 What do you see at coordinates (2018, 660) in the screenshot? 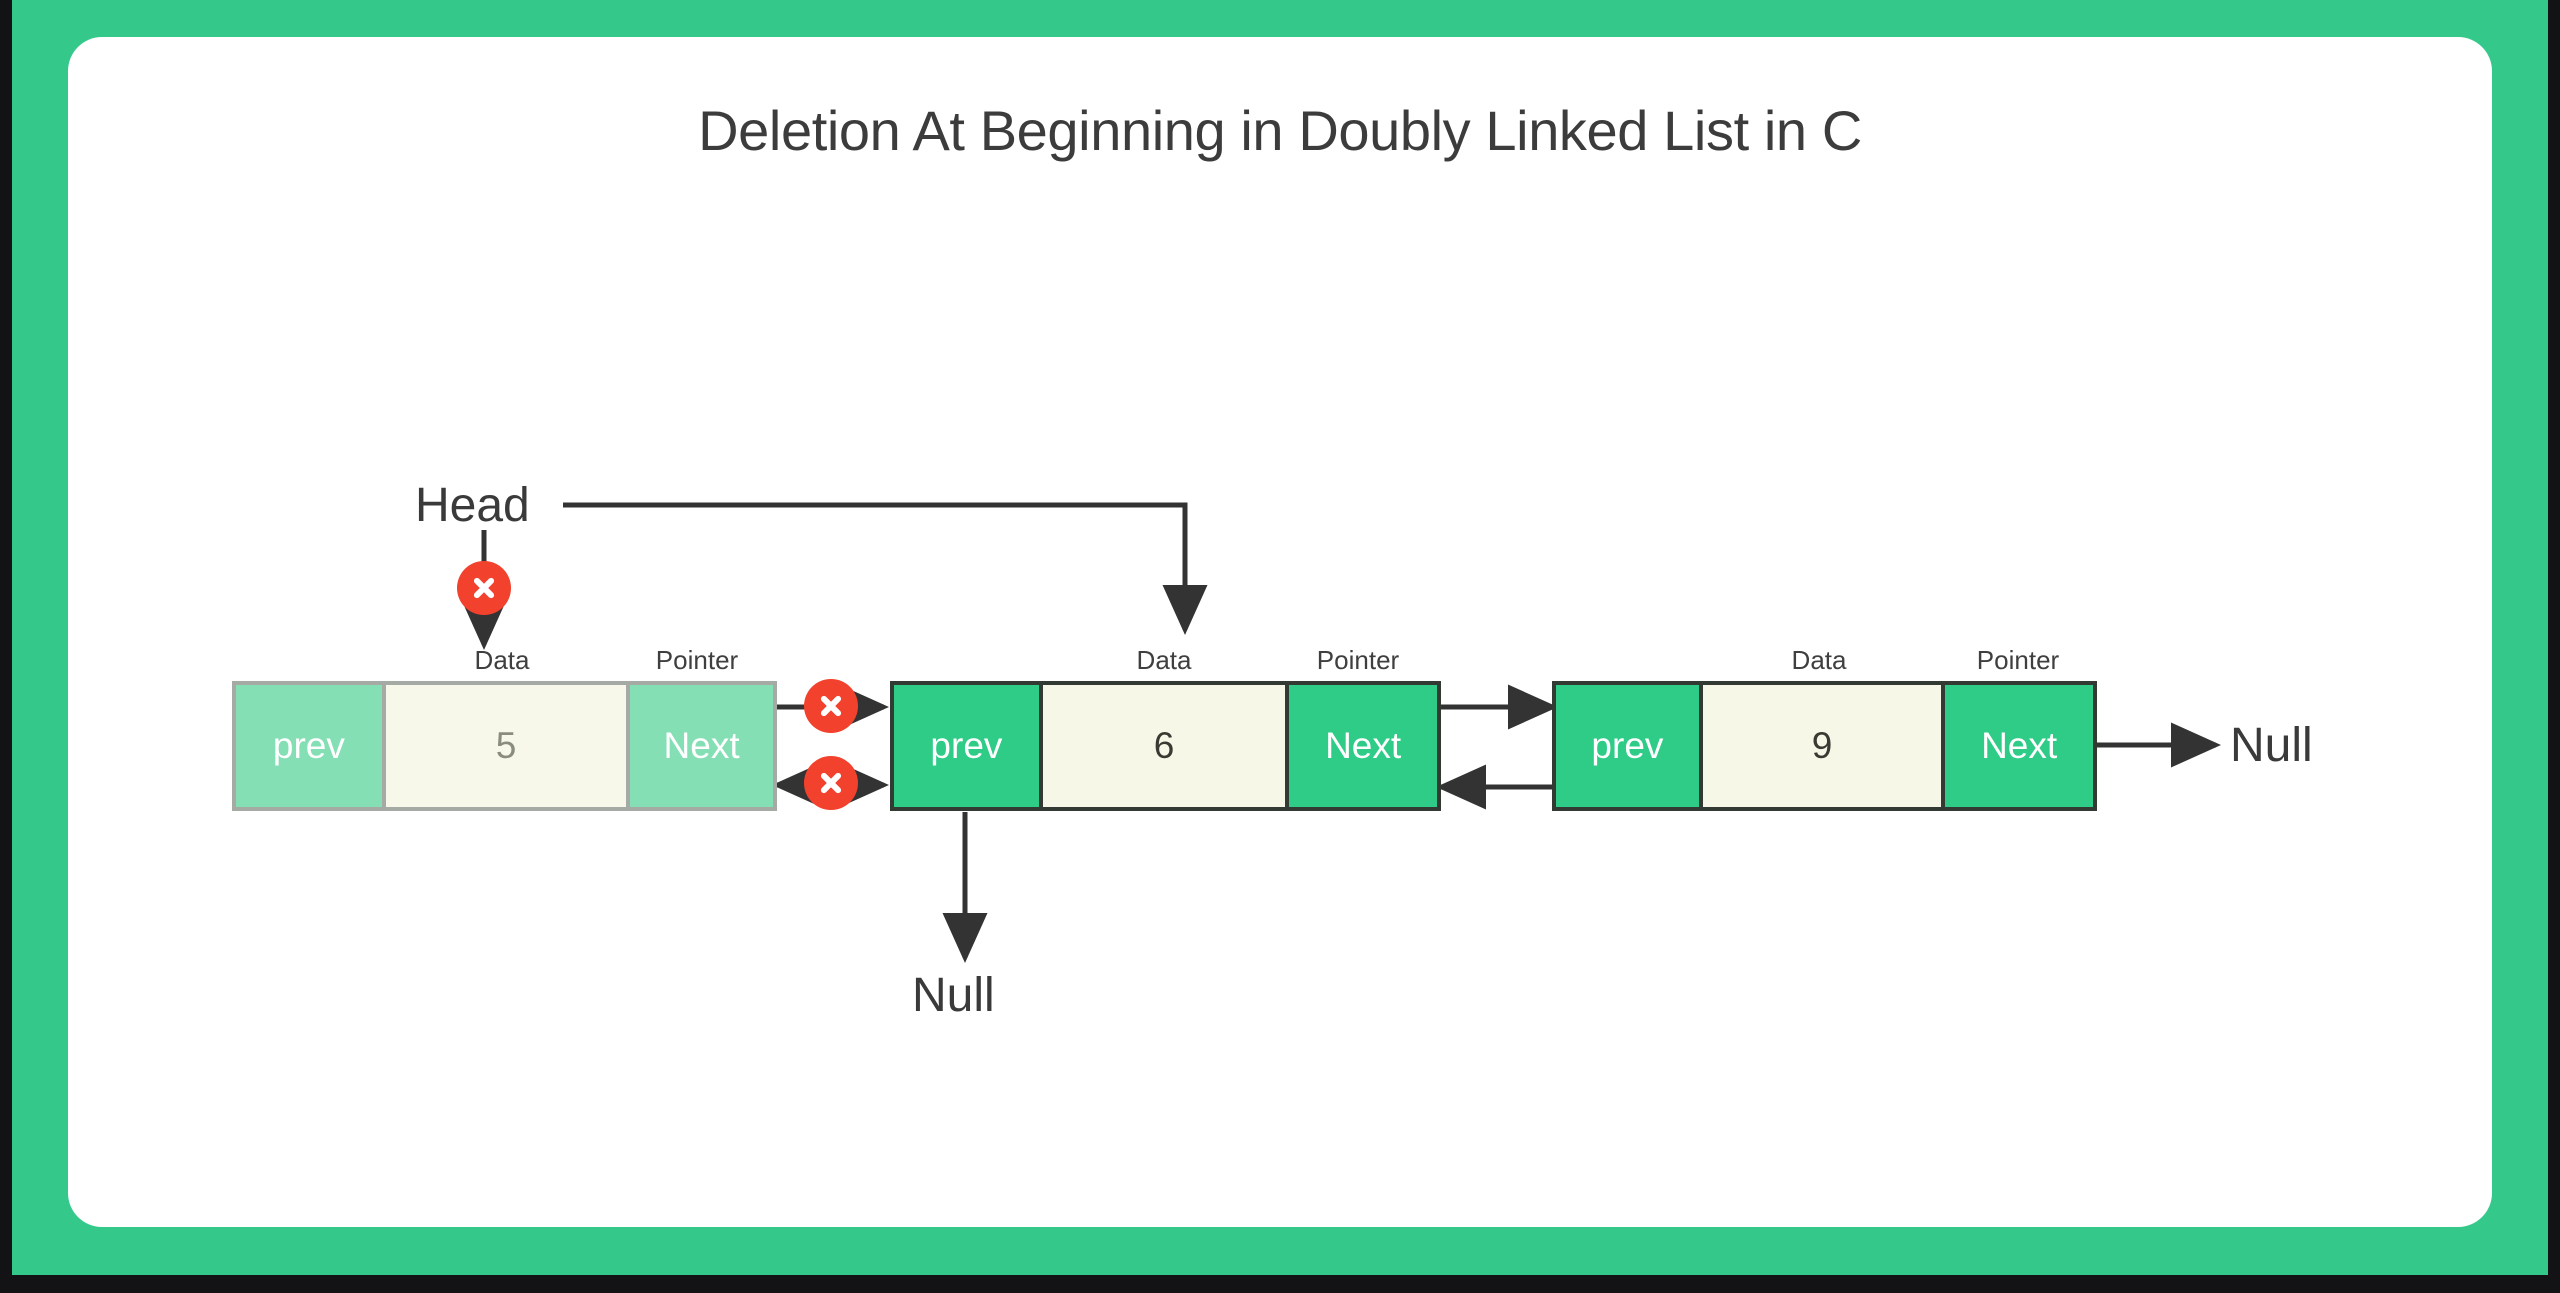
I see `node-3-pointer-caption: Pointer` at bounding box center [2018, 660].